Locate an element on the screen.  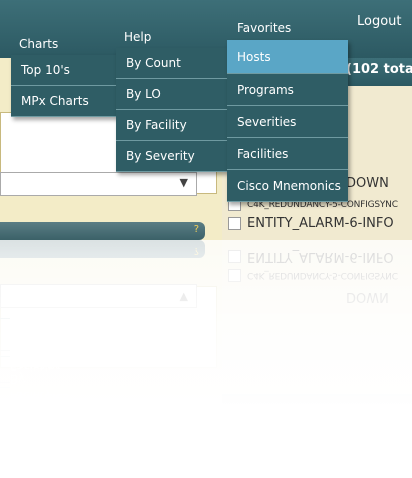
menu-item-by-severity: By Severity is located at coordinates (172, 156).